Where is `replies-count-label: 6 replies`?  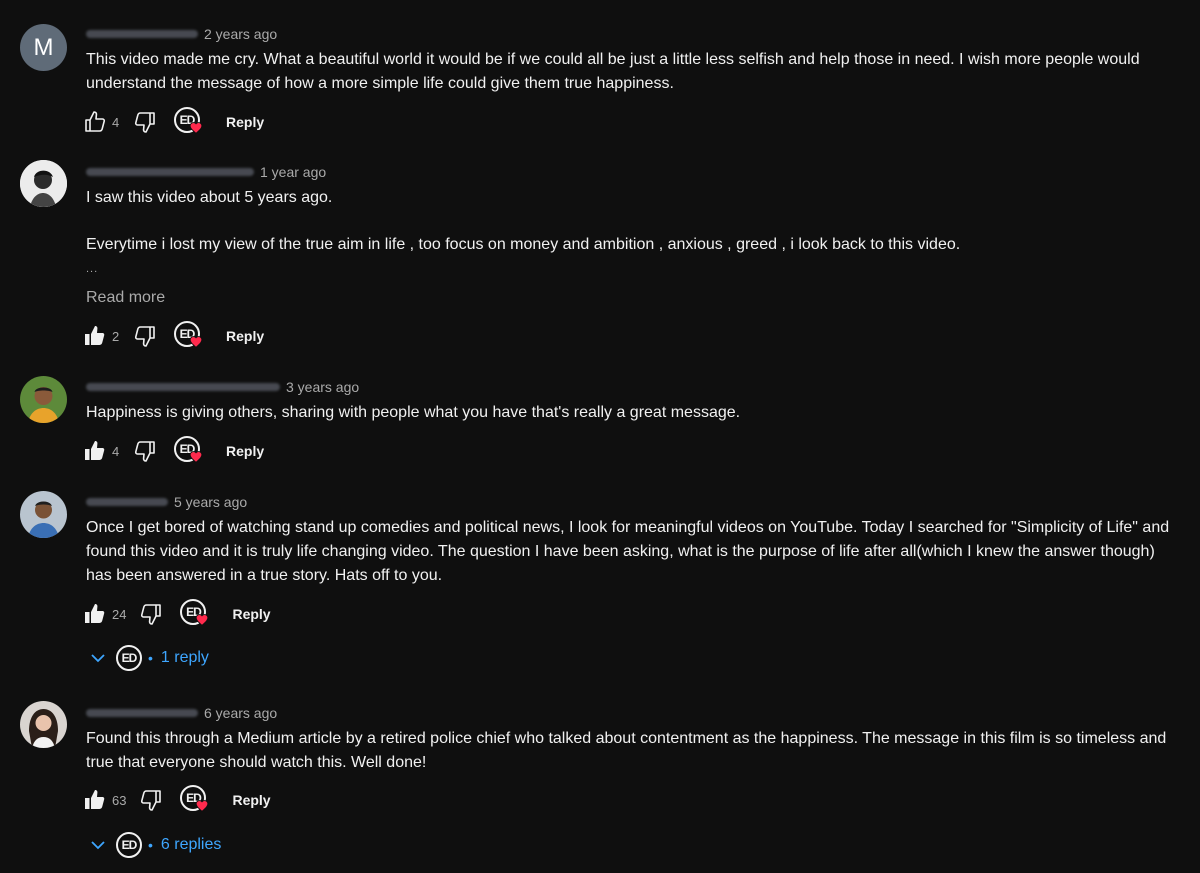 replies-count-label: 6 replies is located at coordinates (191, 845).